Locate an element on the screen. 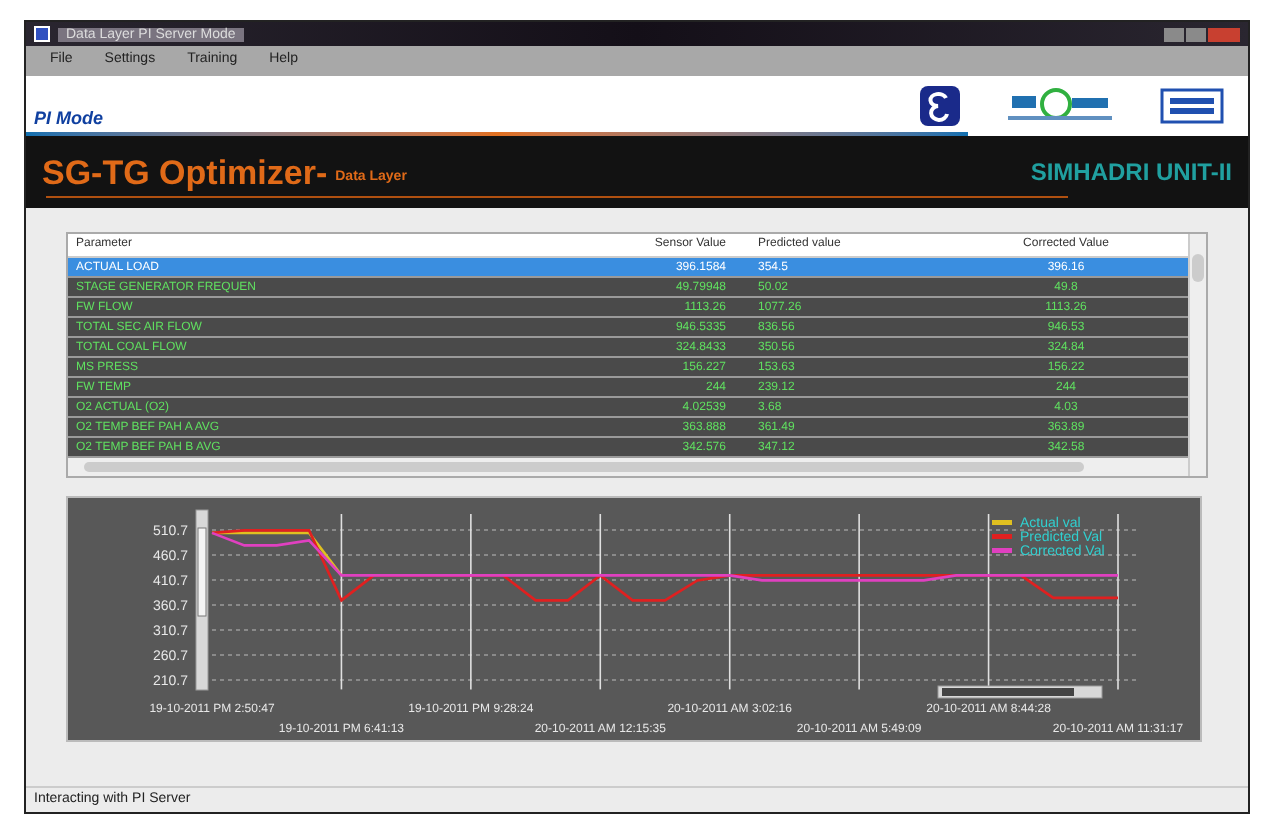  app-title: SG-TG Optimizer- is located at coordinates (185, 172).